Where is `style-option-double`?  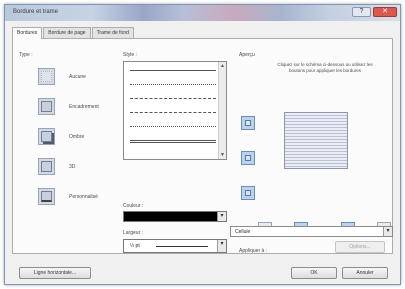 style-option-double is located at coordinates (173, 141).